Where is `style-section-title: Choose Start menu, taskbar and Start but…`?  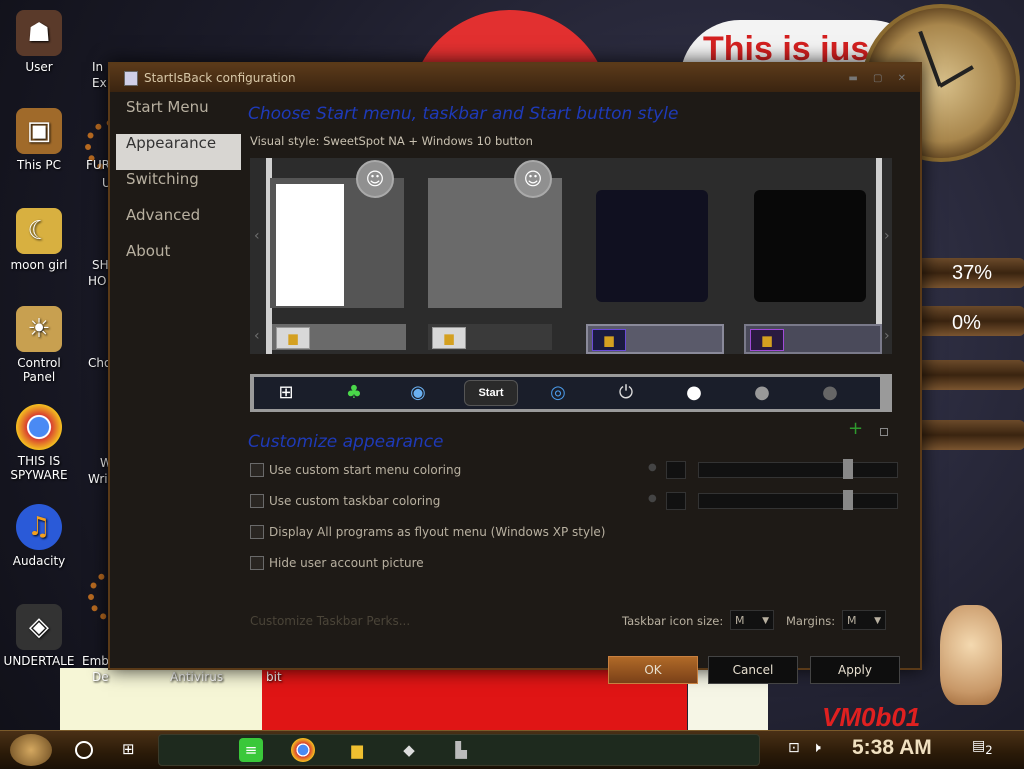 style-section-title: Choose Start menu, taskbar and Start but… is located at coordinates (463, 114).